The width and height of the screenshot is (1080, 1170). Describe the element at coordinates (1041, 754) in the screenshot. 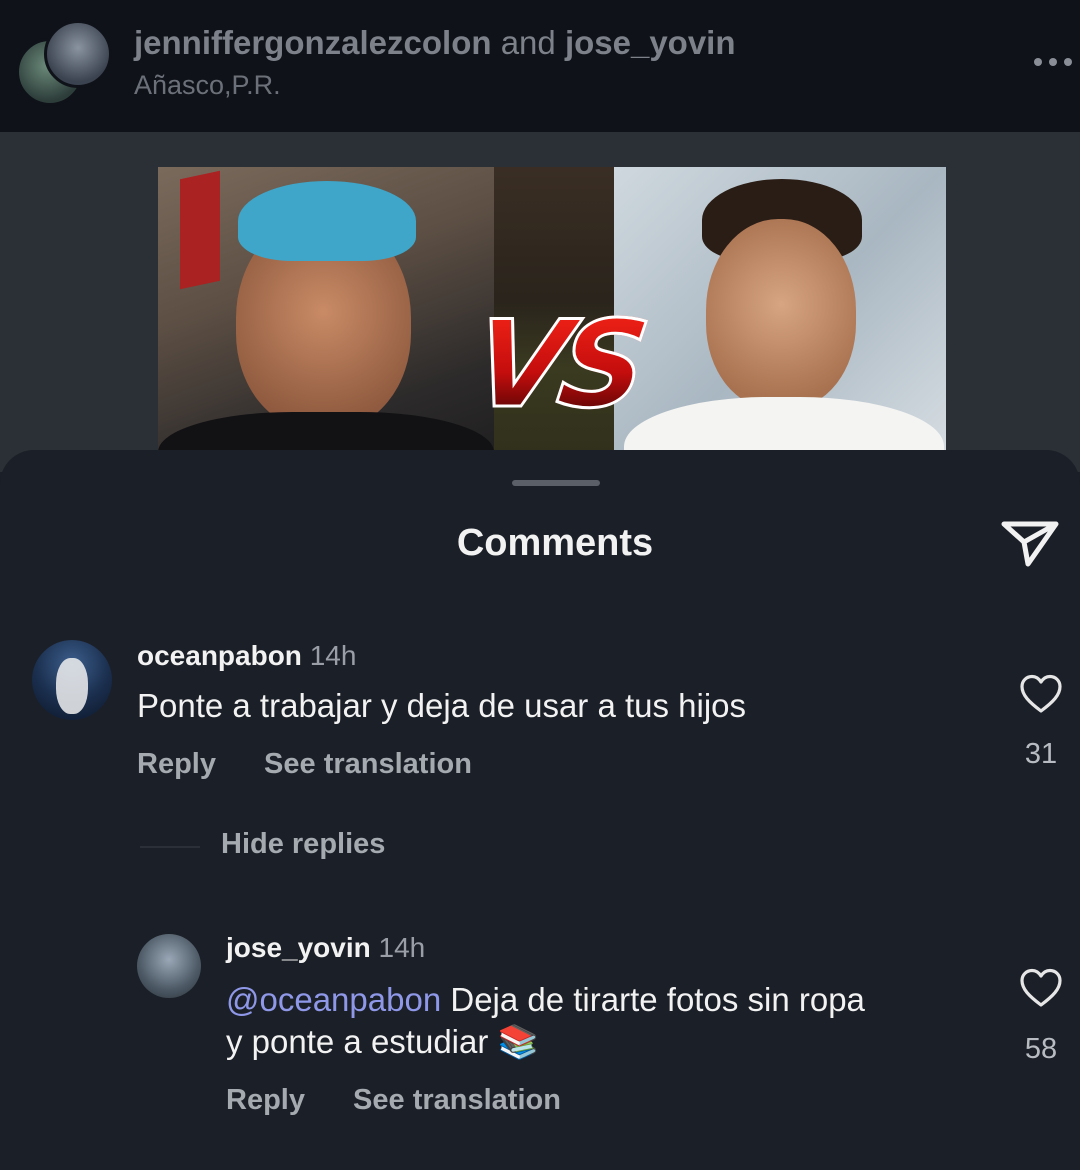

I see `like-count: 31` at that location.